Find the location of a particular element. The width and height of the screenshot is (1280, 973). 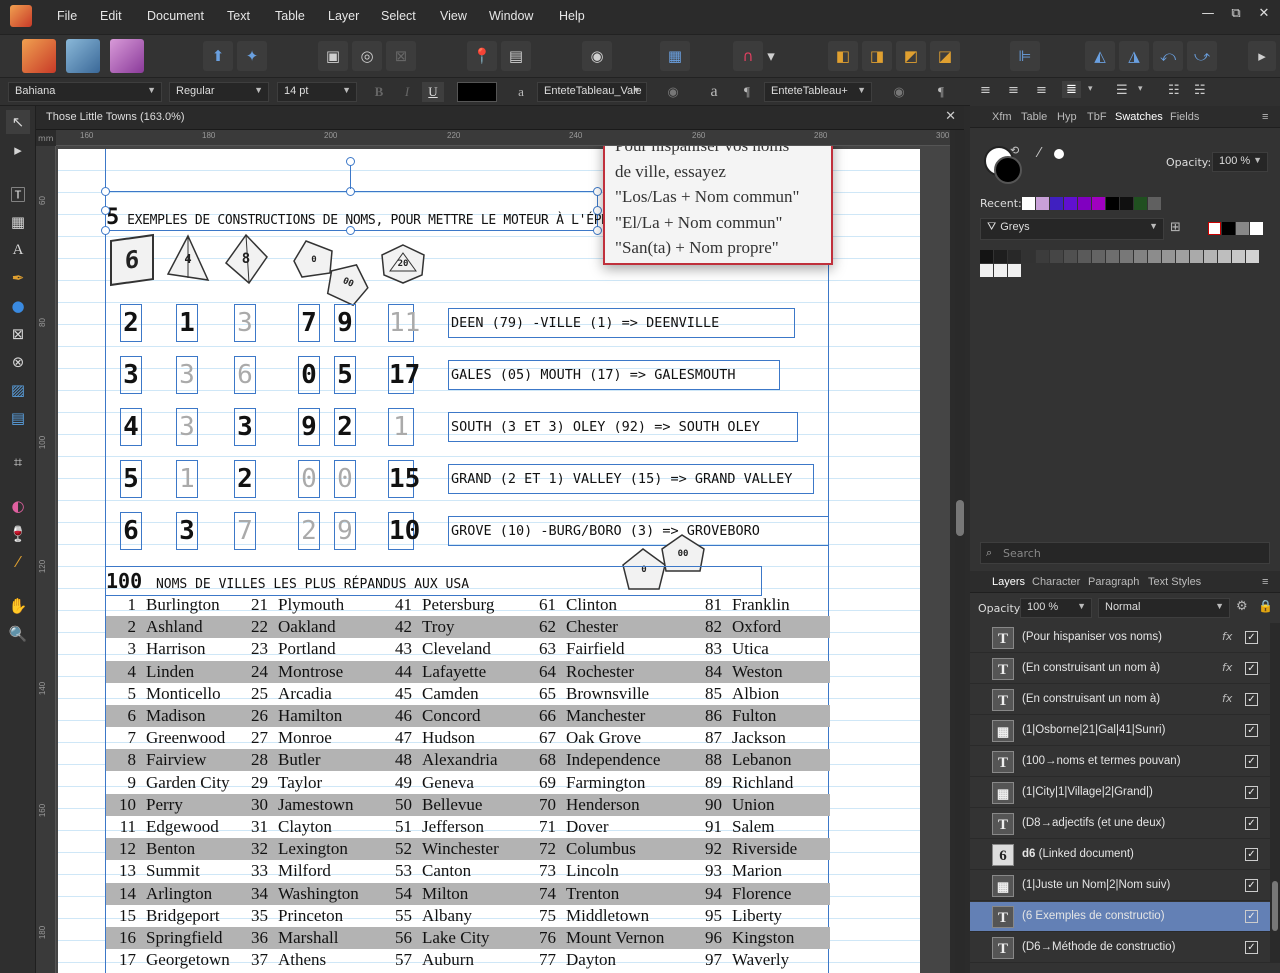

crop-tool-icon: ⌗ is located at coordinates (18, 462).